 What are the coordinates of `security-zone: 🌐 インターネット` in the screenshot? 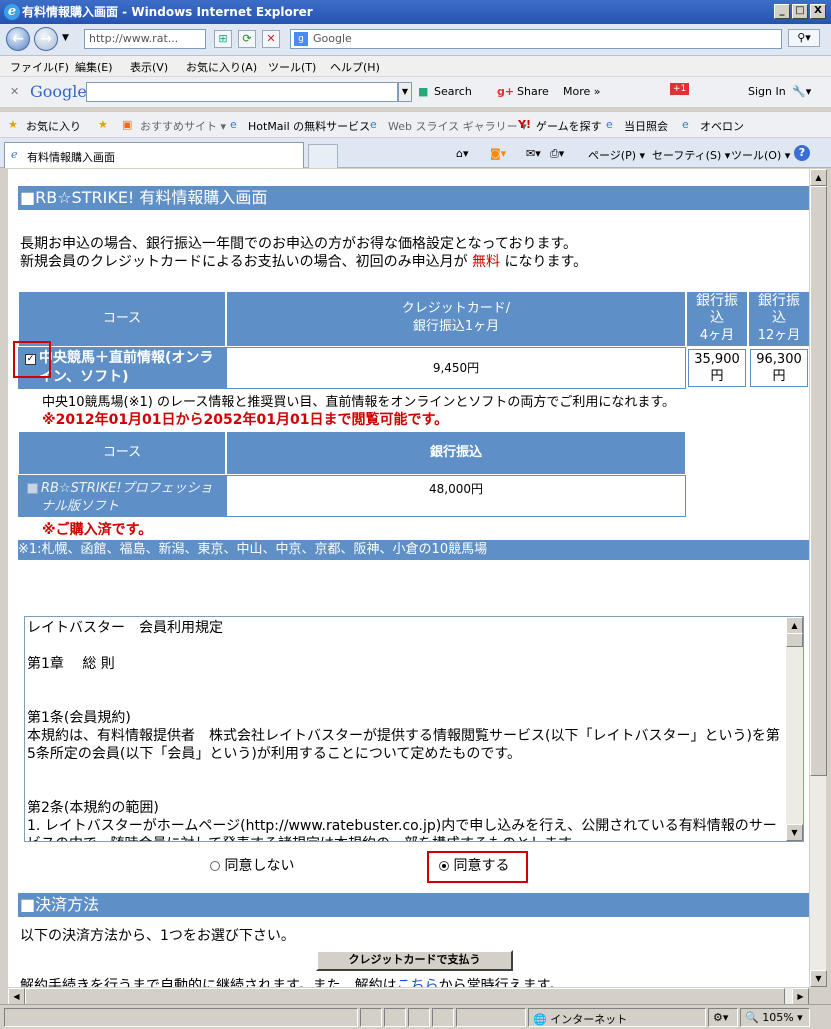 It's located at (617, 1017).